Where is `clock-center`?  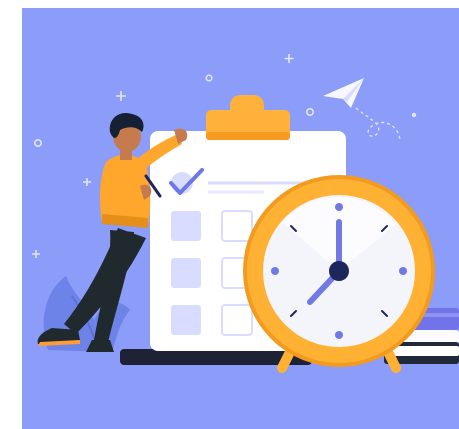 clock-center is located at coordinates (339, 271).